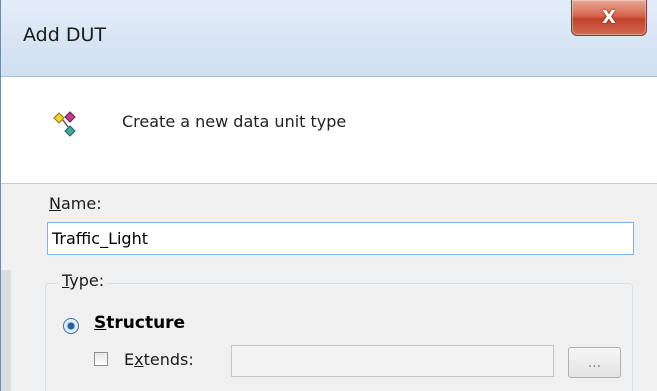  Describe the element at coordinates (87, 280) in the screenshot. I see `type-label-text: ype:` at that location.